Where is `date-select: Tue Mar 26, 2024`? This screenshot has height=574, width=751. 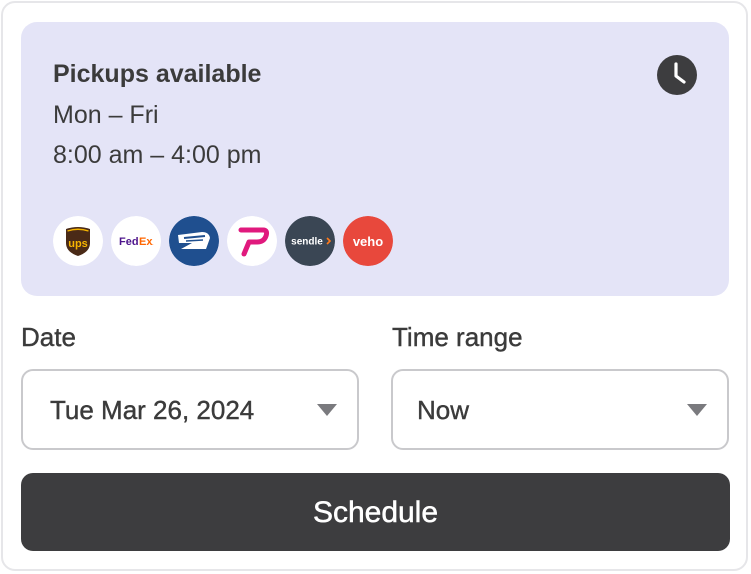 date-select: Tue Mar 26, 2024 is located at coordinates (190, 409).